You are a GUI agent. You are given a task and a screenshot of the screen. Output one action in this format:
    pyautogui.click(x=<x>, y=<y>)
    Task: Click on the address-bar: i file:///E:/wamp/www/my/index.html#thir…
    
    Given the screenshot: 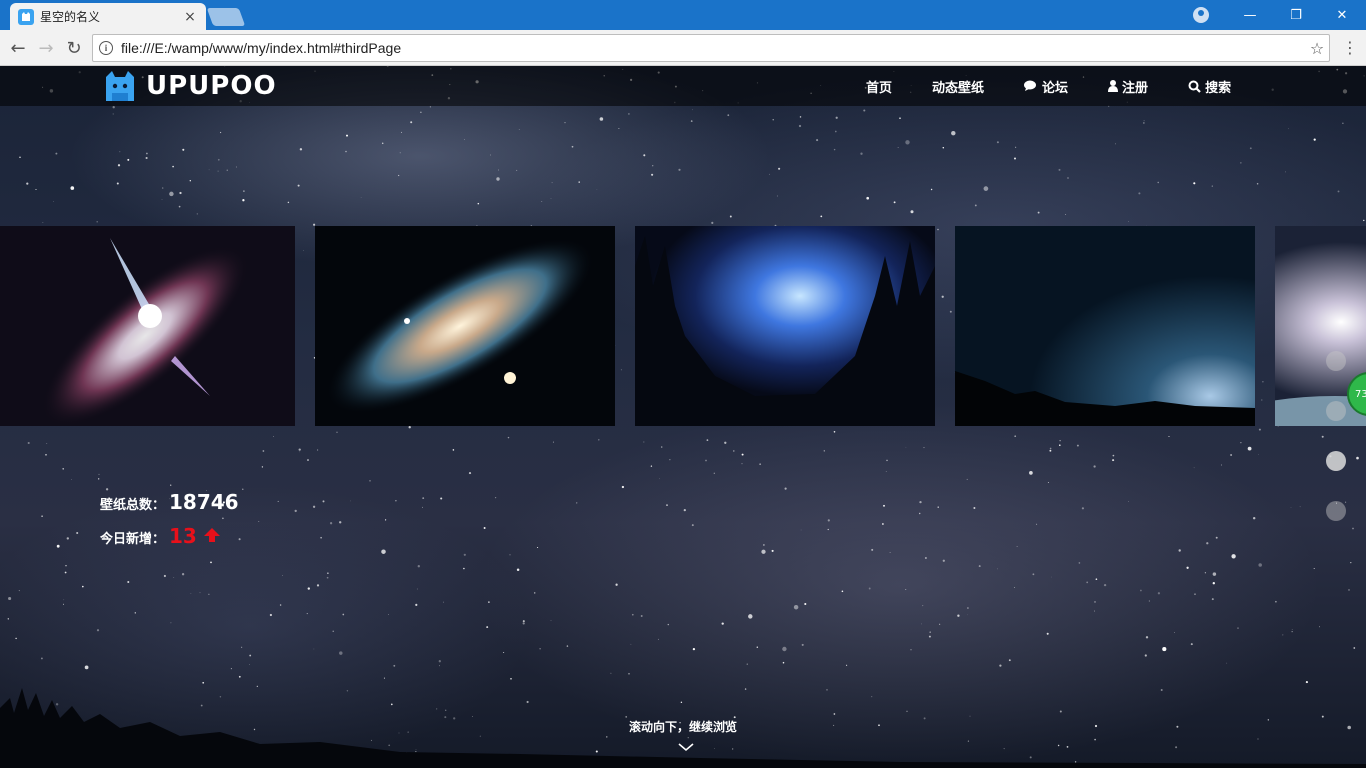 What is the action you would take?
    pyautogui.click(x=711, y=48)
    